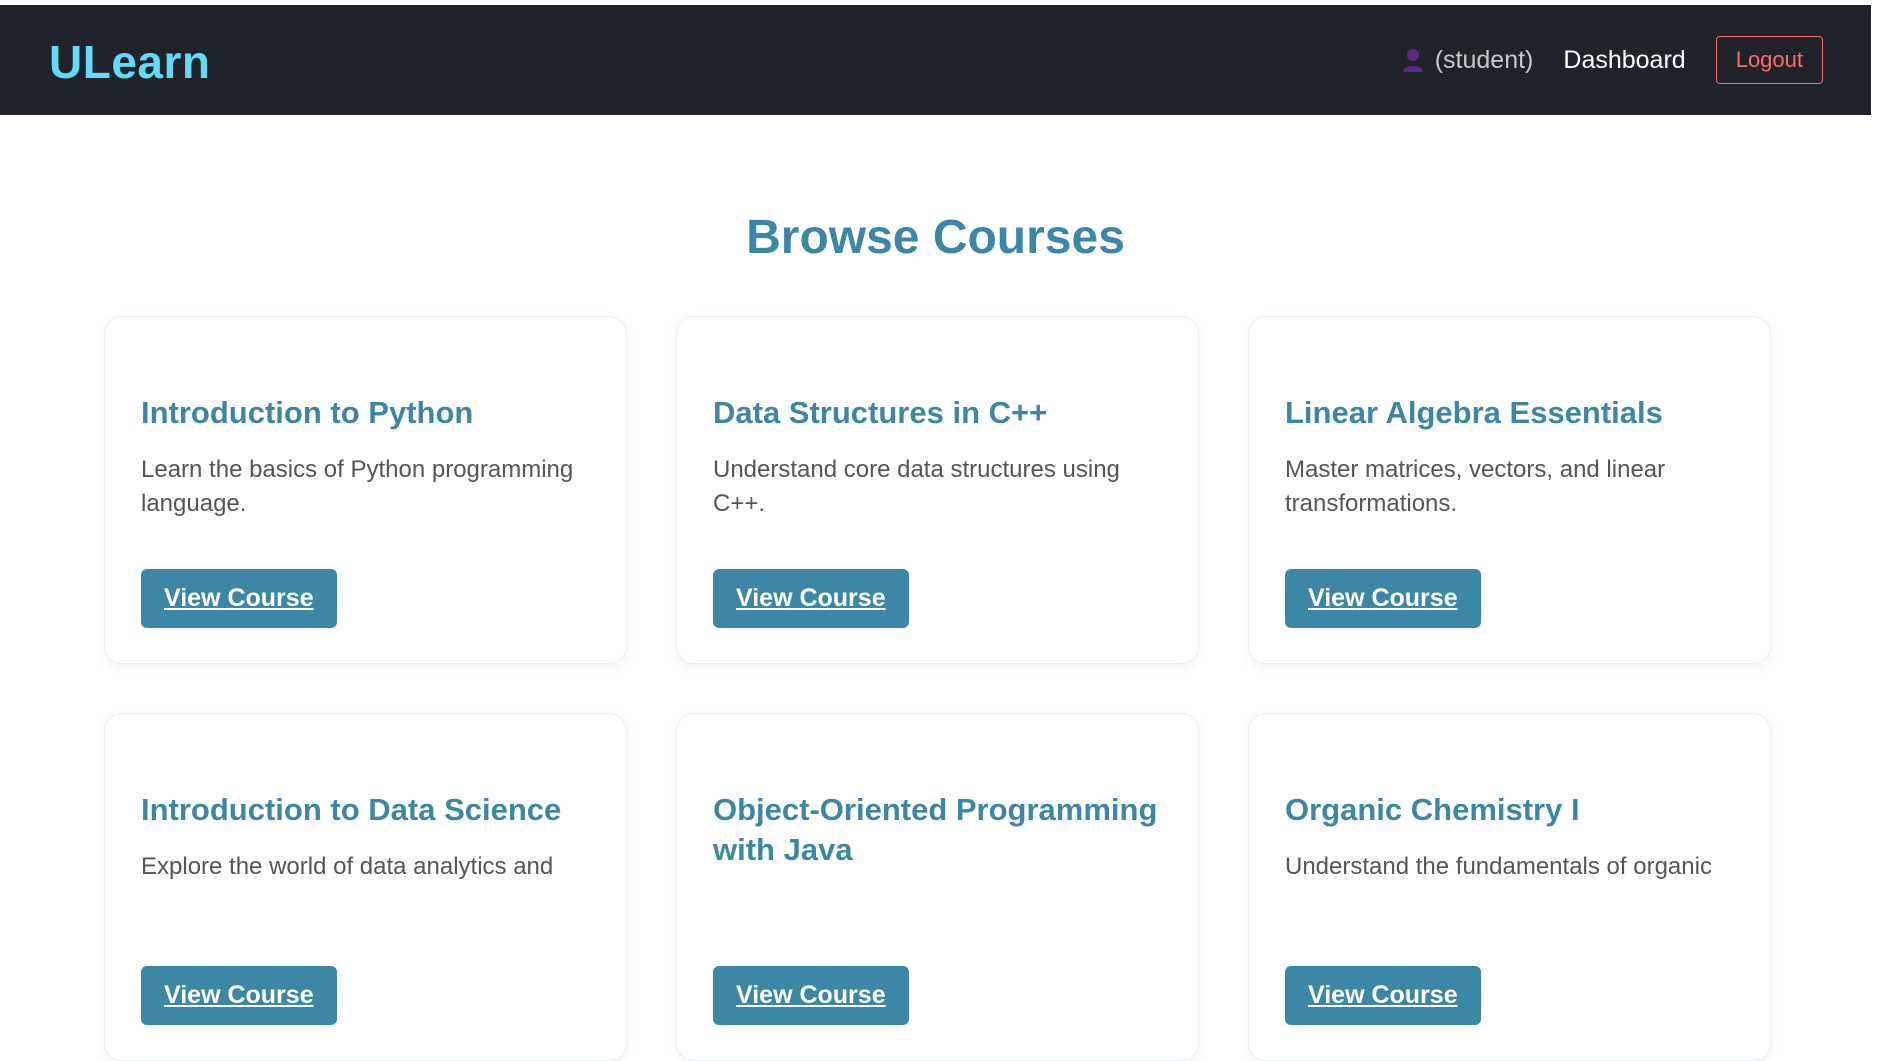 This screenshot has width=1883, height=1061. What do you see at coordinates (1484, 59) in the screenshot?
I see `user-role: (student)` at bounding box center [1484, 59].